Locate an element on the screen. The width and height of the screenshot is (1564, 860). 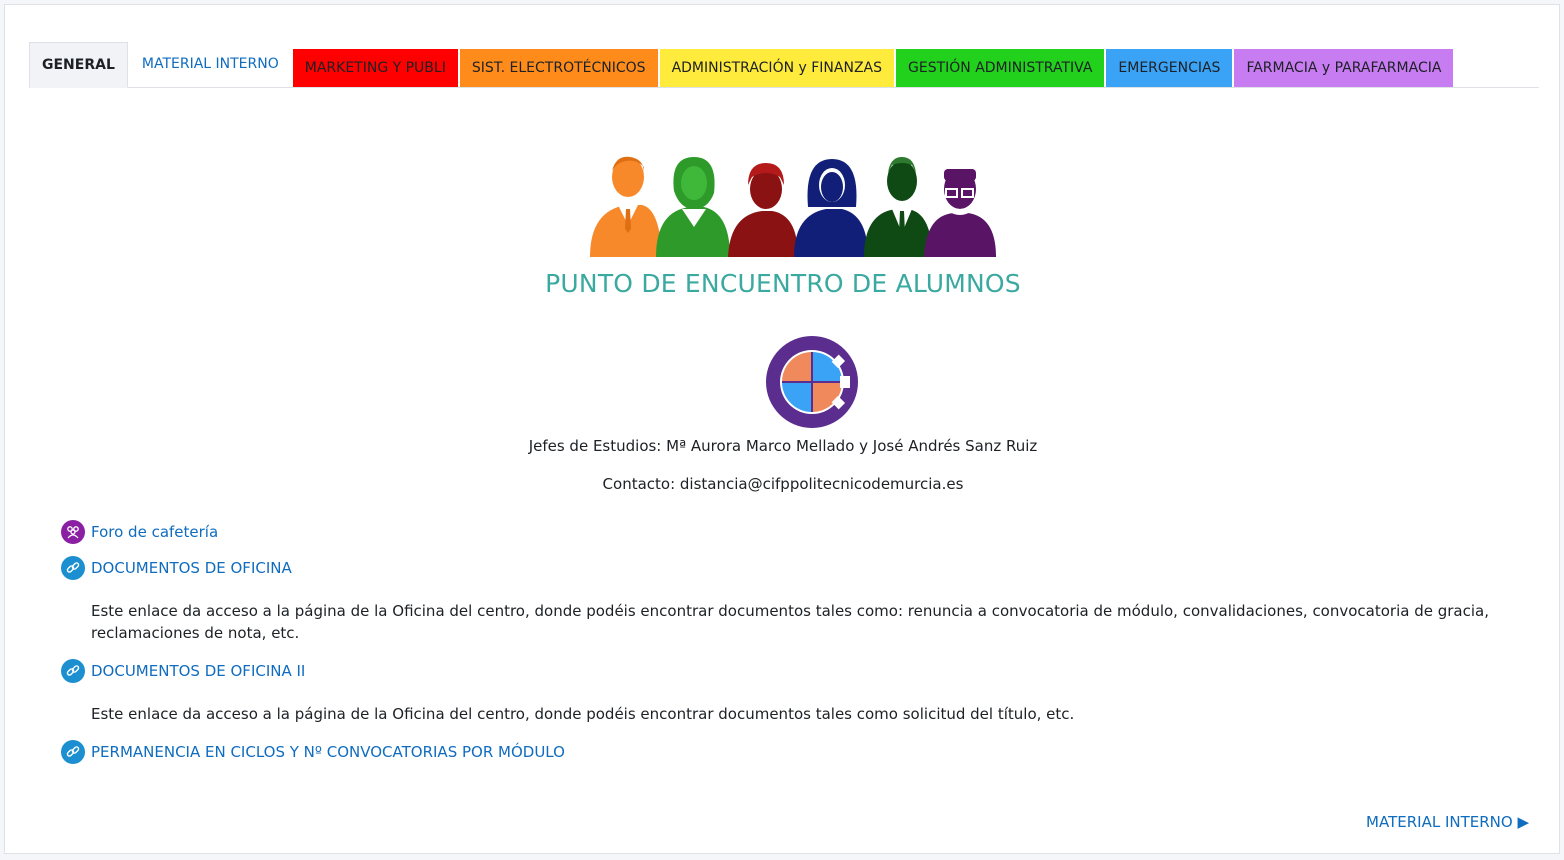
tab-electrotecnicos: SIST. ELECTROTÉCNICOS is located at coordinates (558, 68).